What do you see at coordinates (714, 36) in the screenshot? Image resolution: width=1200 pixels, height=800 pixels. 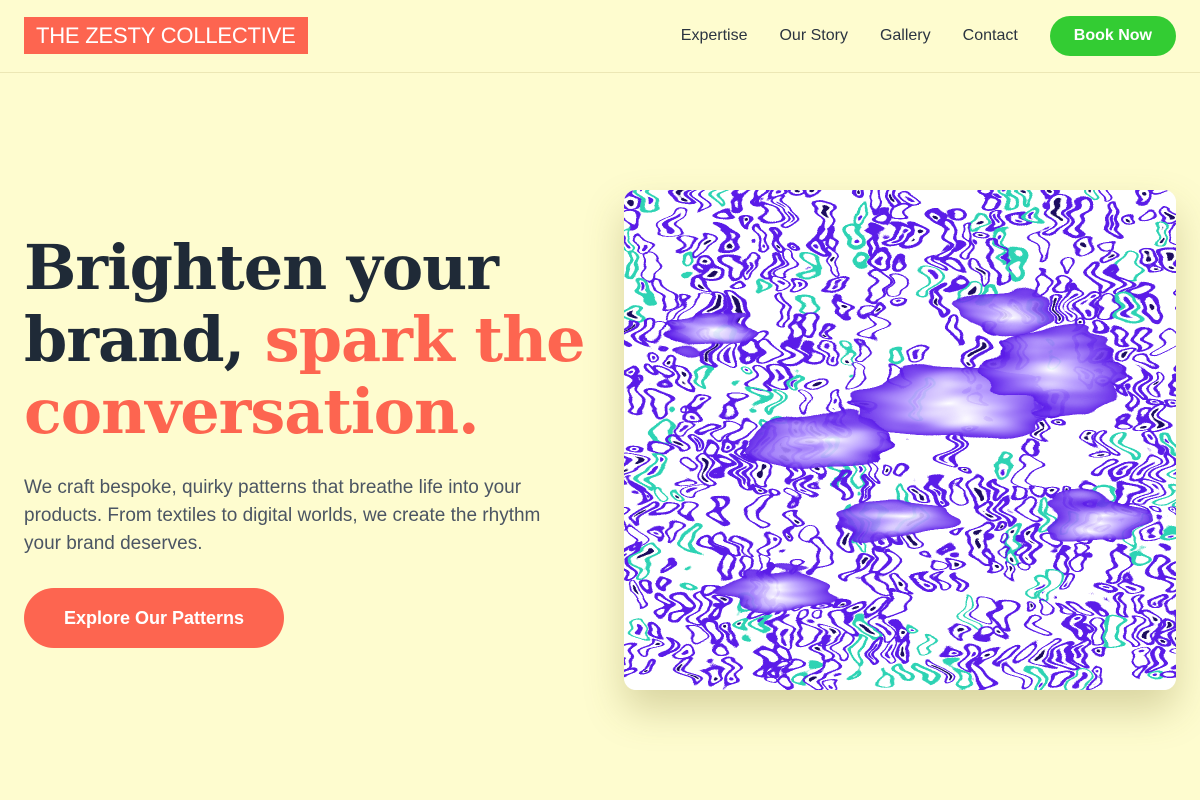 I see `nav-link-expertise: Expertise` at bounding box center [714, 36].